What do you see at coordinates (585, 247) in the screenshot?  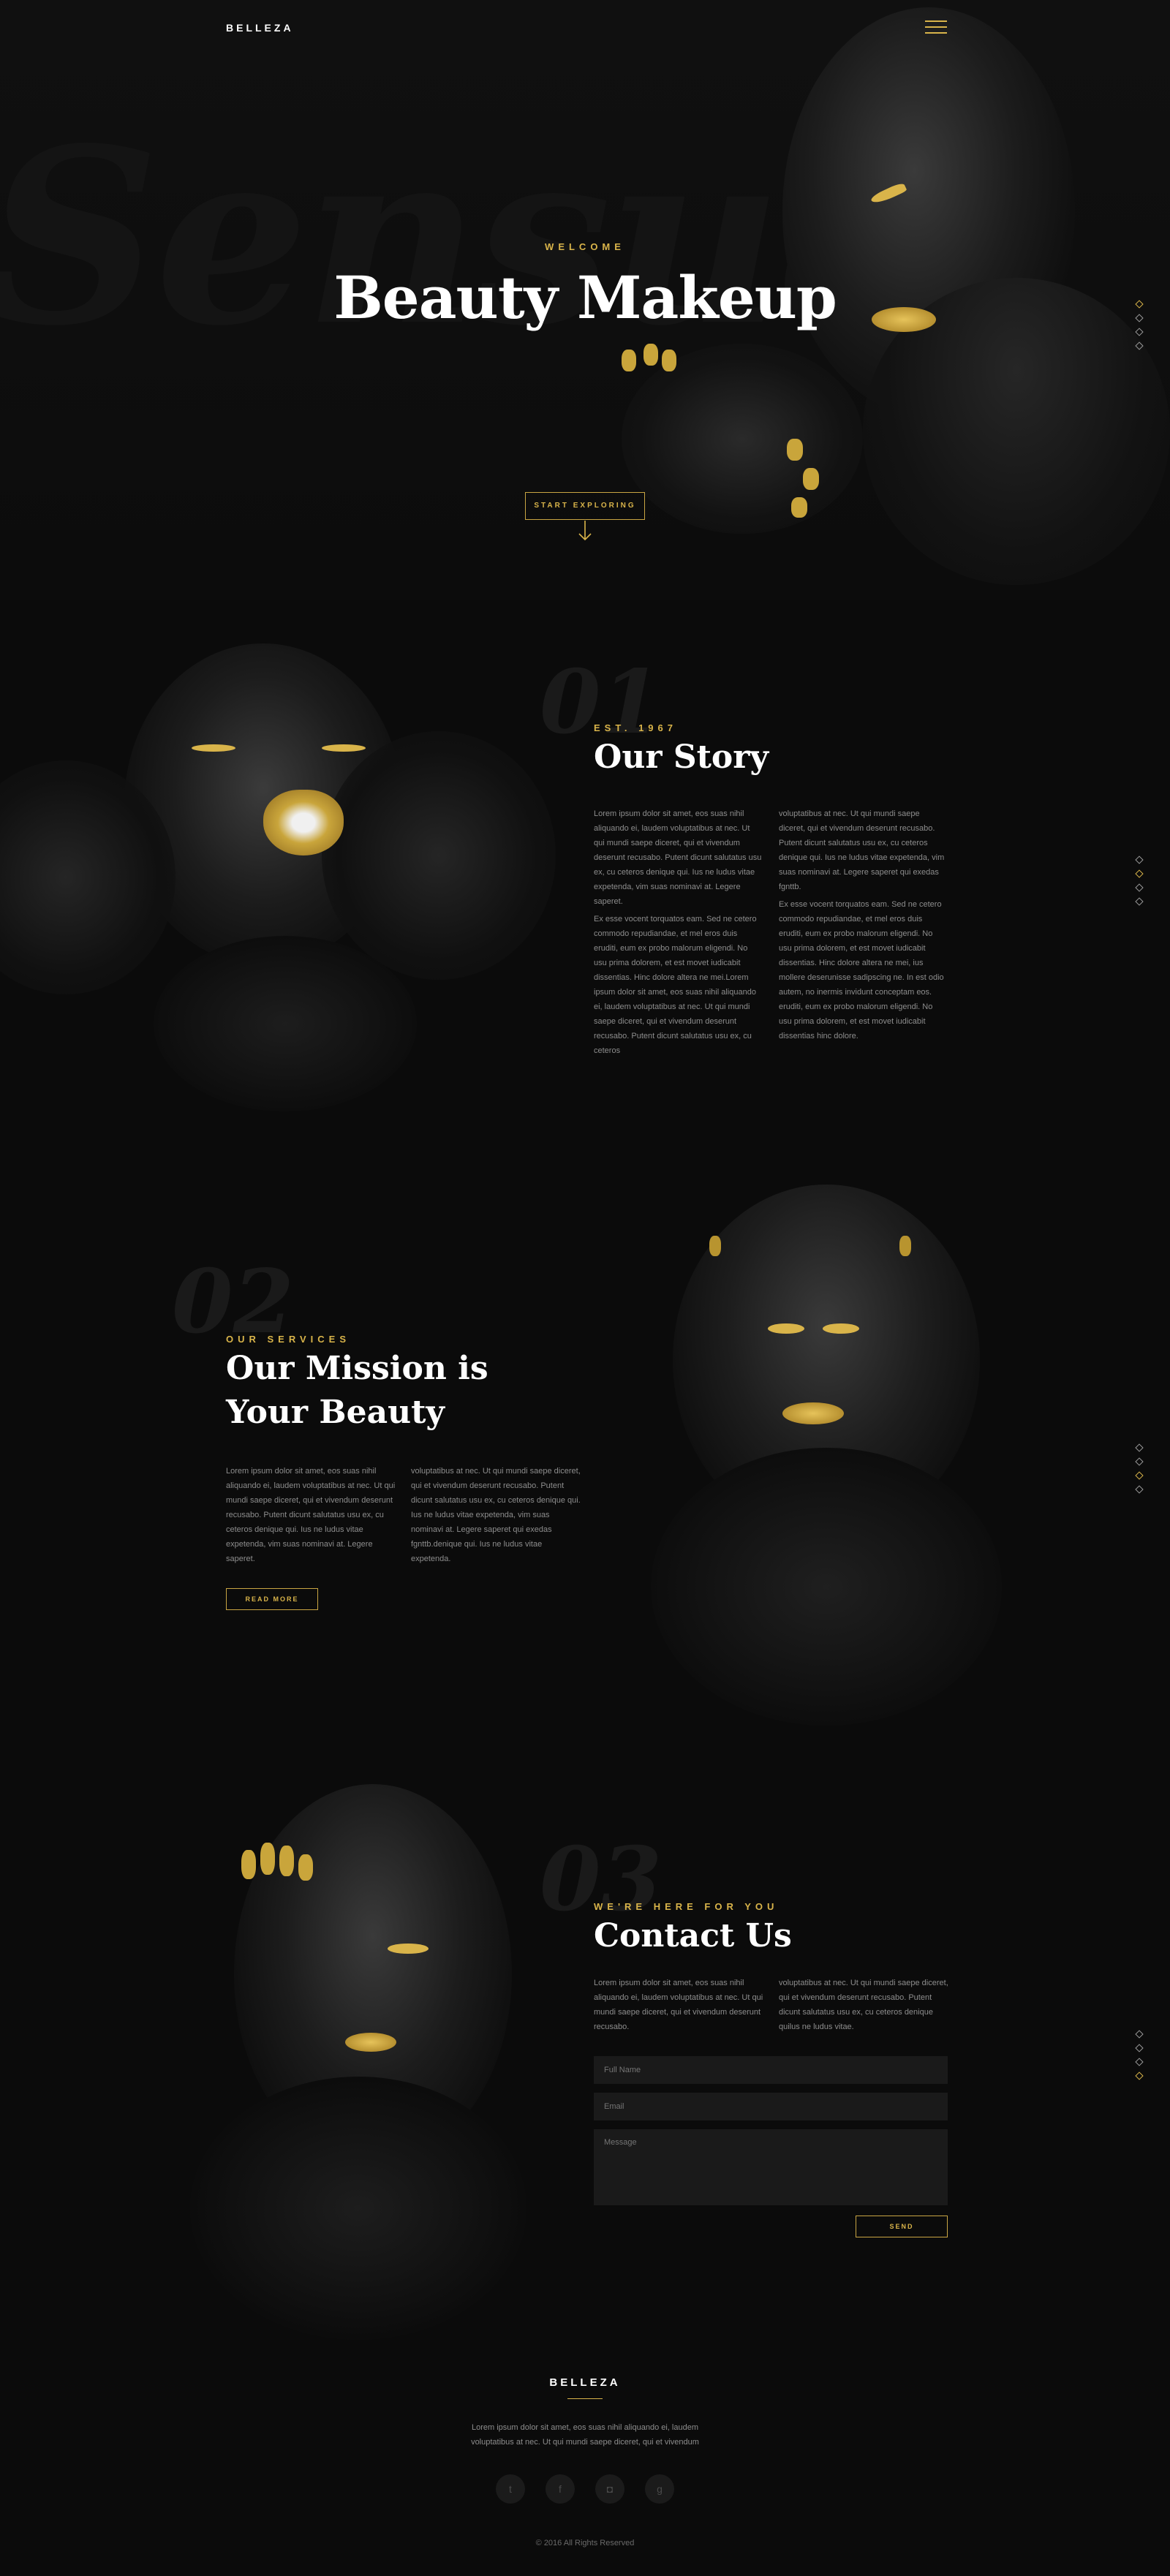 I see `hero-eyebrow: WELCOME` at bounding box center [585, 247].